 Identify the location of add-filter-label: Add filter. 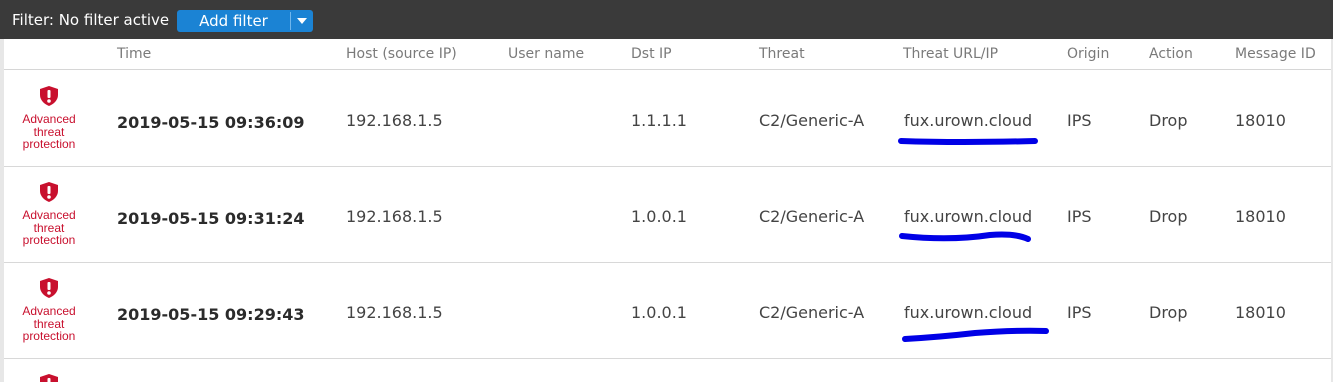
(233, 21).